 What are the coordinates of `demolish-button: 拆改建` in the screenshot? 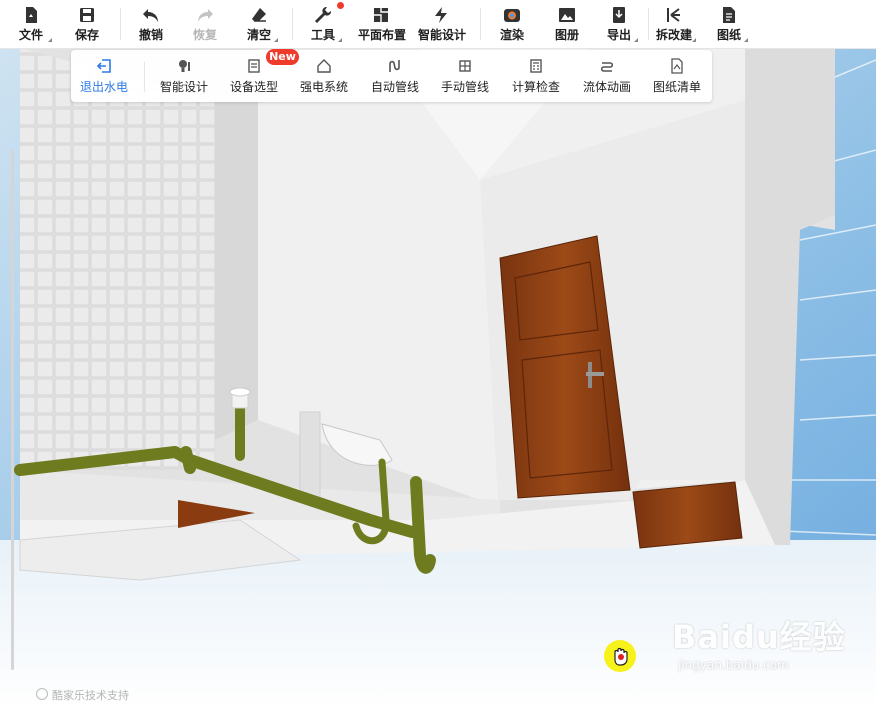 It's located at (674, 24).